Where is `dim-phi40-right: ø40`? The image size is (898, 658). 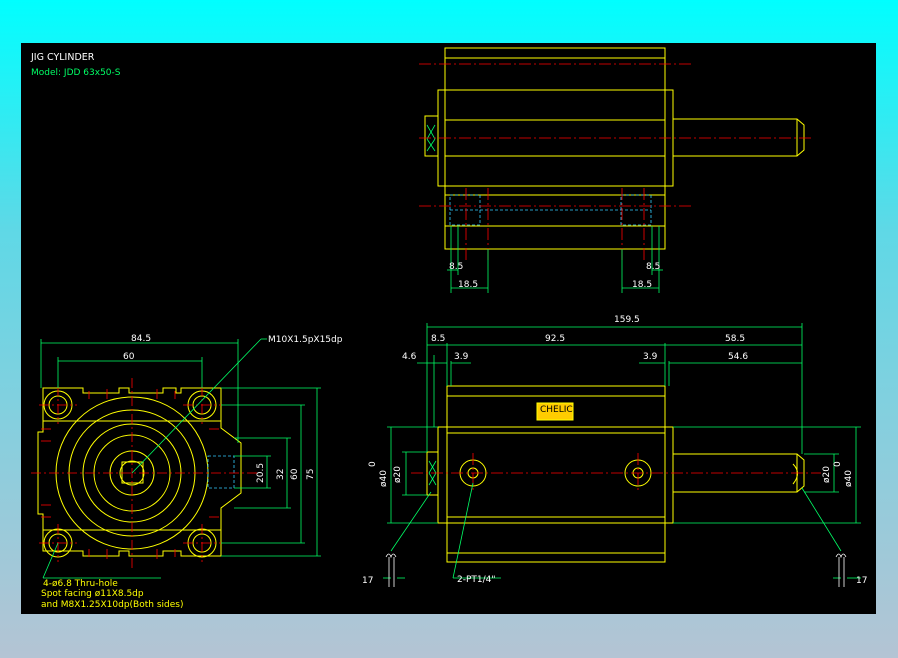 dim-phi40-right: ø40 is located at coordinates (849, 478).